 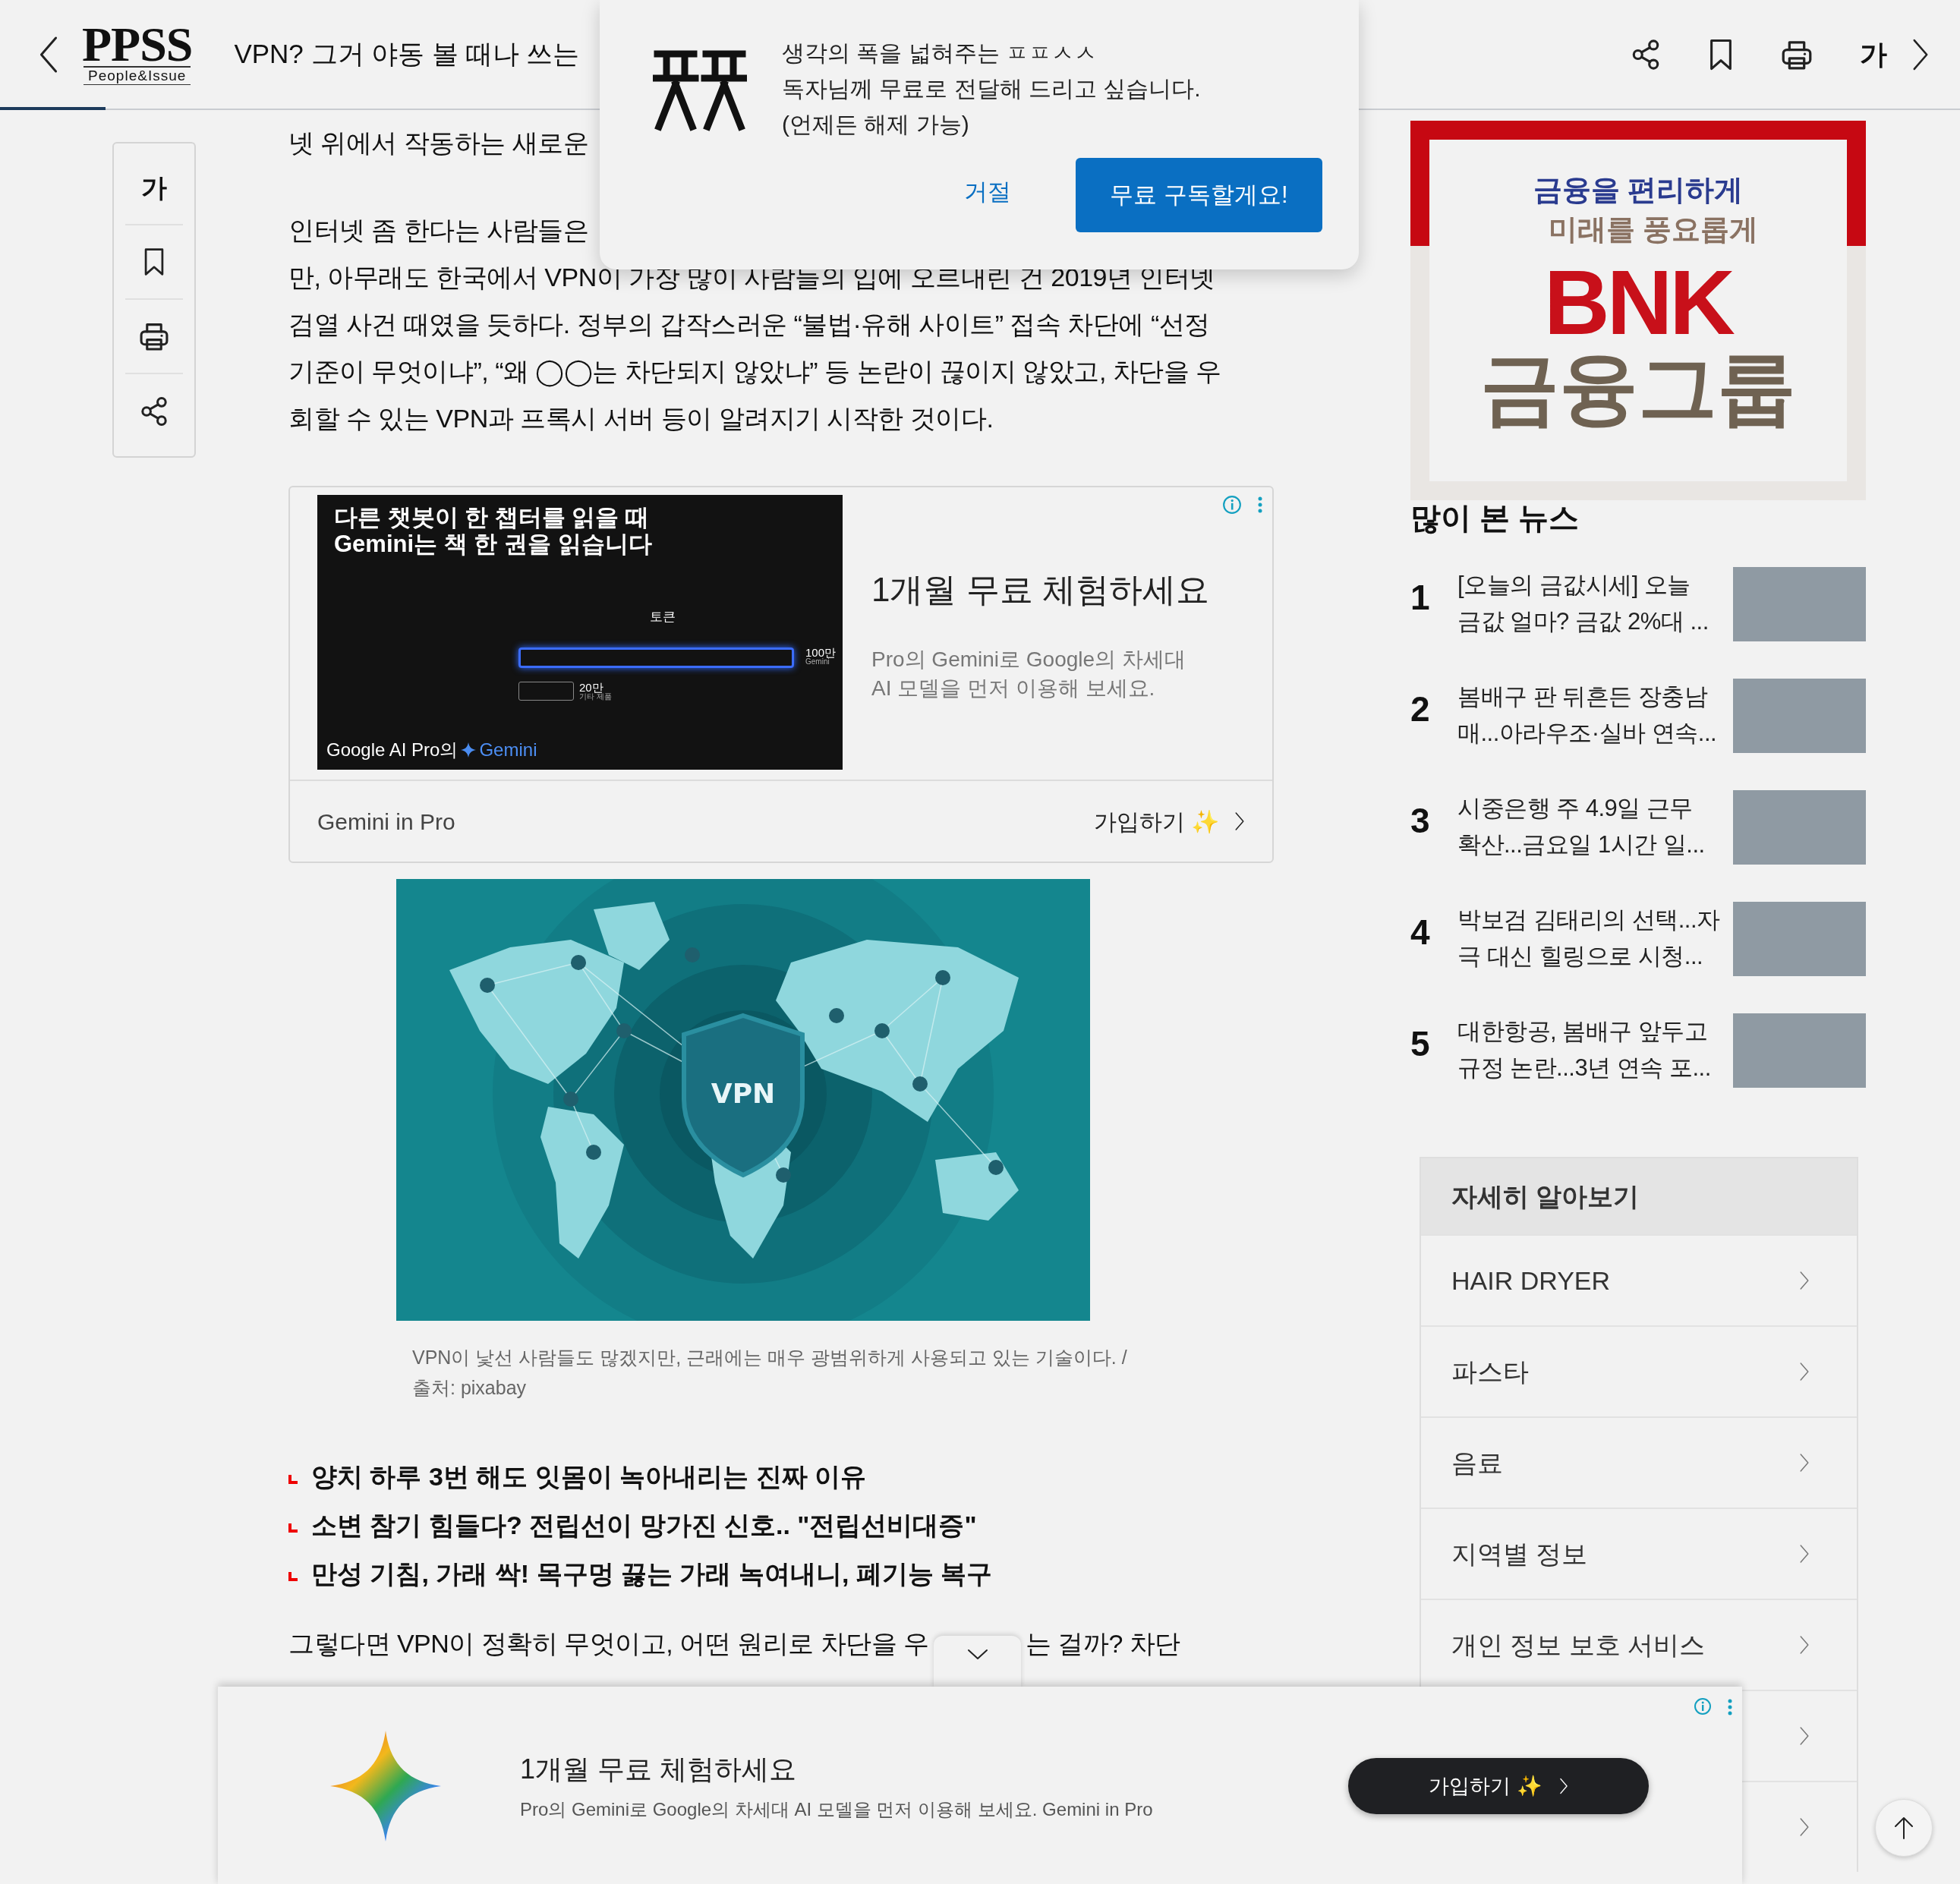 What do you see at coordinates (508, 750) in the screenshot?
I see `banner-product: Gemini` at bounding box center [508, 750].